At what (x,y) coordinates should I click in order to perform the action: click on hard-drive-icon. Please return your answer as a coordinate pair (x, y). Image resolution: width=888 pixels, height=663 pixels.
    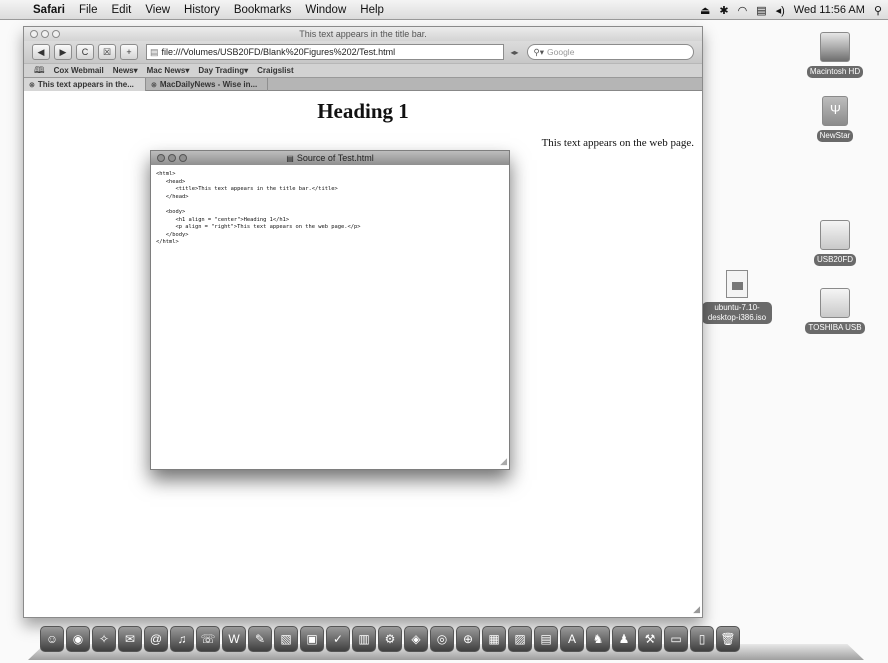
    Looking at the image, I should click on (835, 47).